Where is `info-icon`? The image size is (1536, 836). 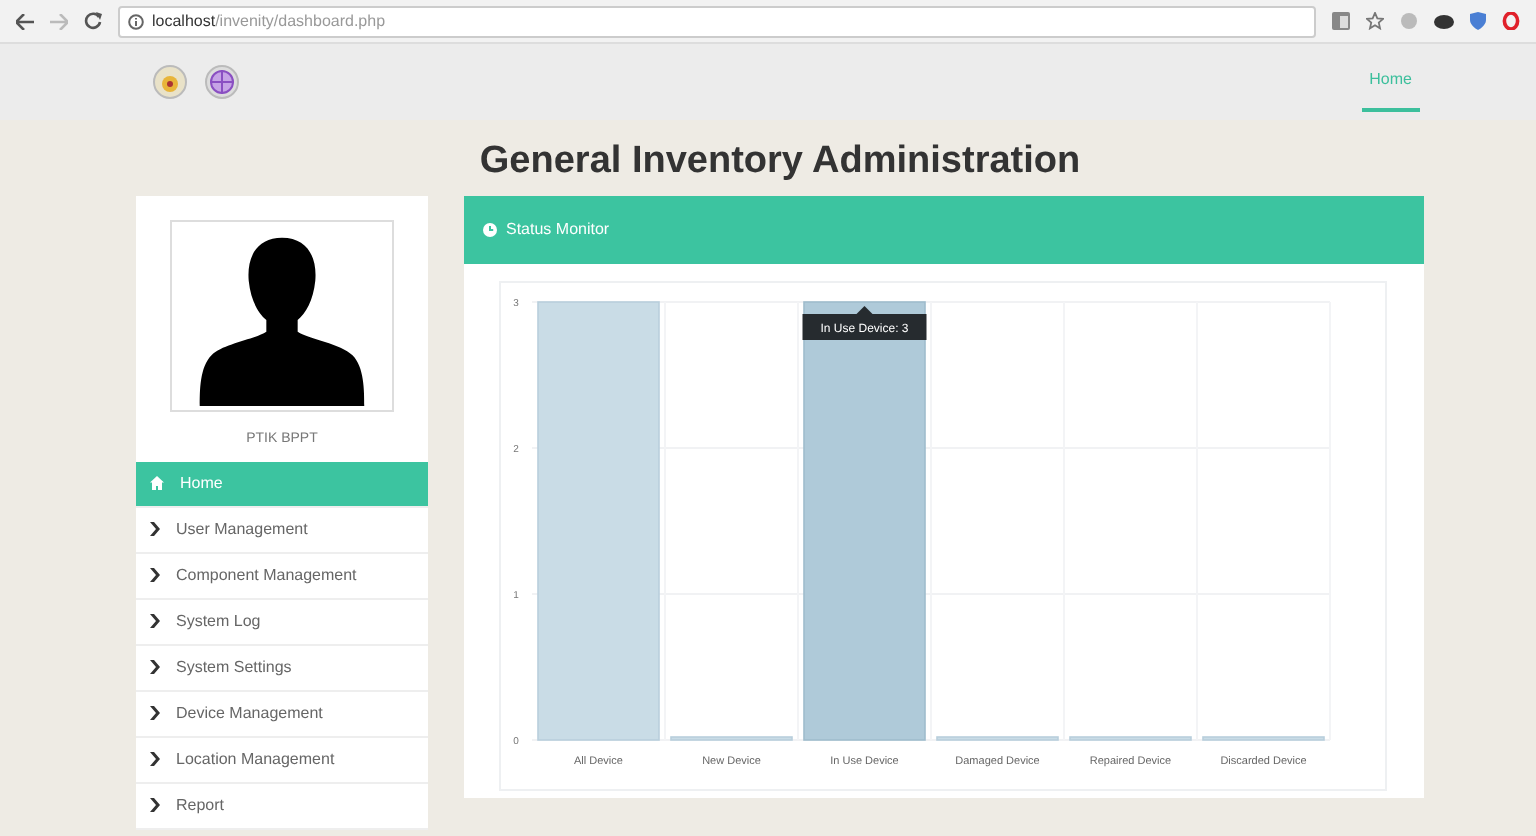
info-icon is located at coordinates (136, 21).